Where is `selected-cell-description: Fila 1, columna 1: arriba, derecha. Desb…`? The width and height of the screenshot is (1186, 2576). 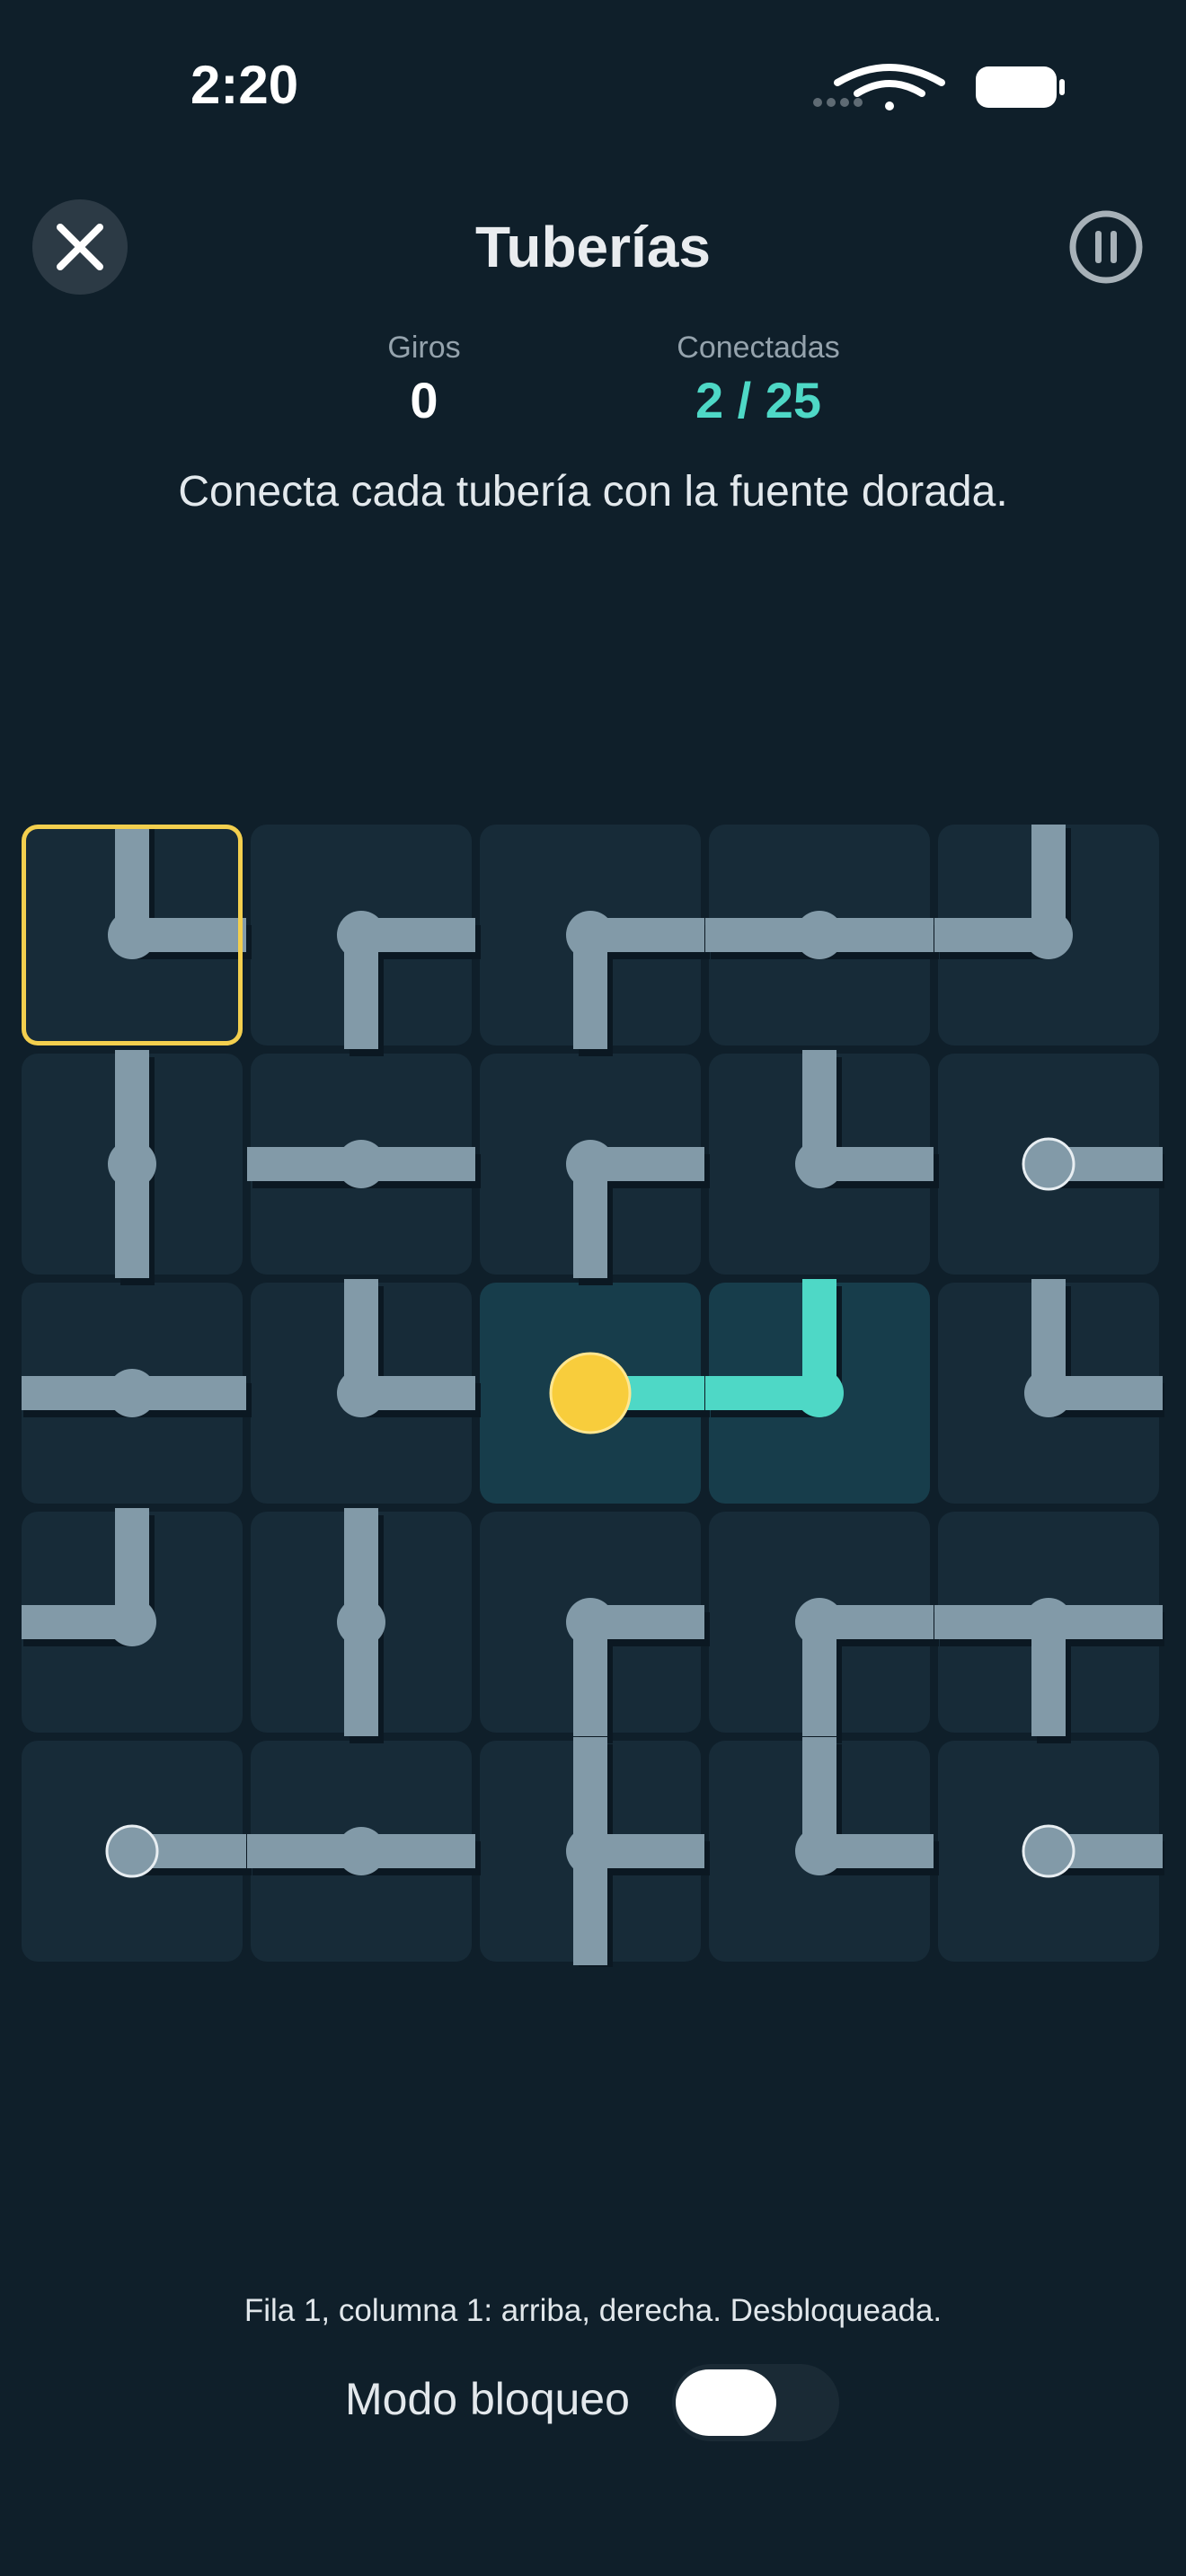 selected-cell-description: Fila 1, columna 1: arriba, derecha. Desb… is located at coordinates (593, 2310).